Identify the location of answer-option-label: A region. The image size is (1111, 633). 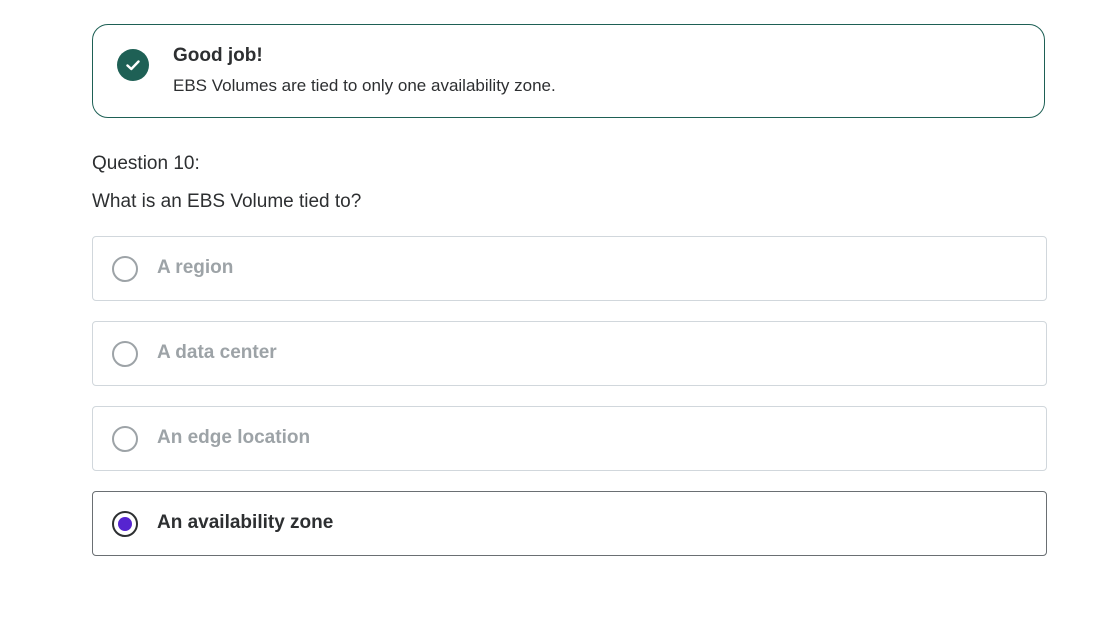
(195, 267).